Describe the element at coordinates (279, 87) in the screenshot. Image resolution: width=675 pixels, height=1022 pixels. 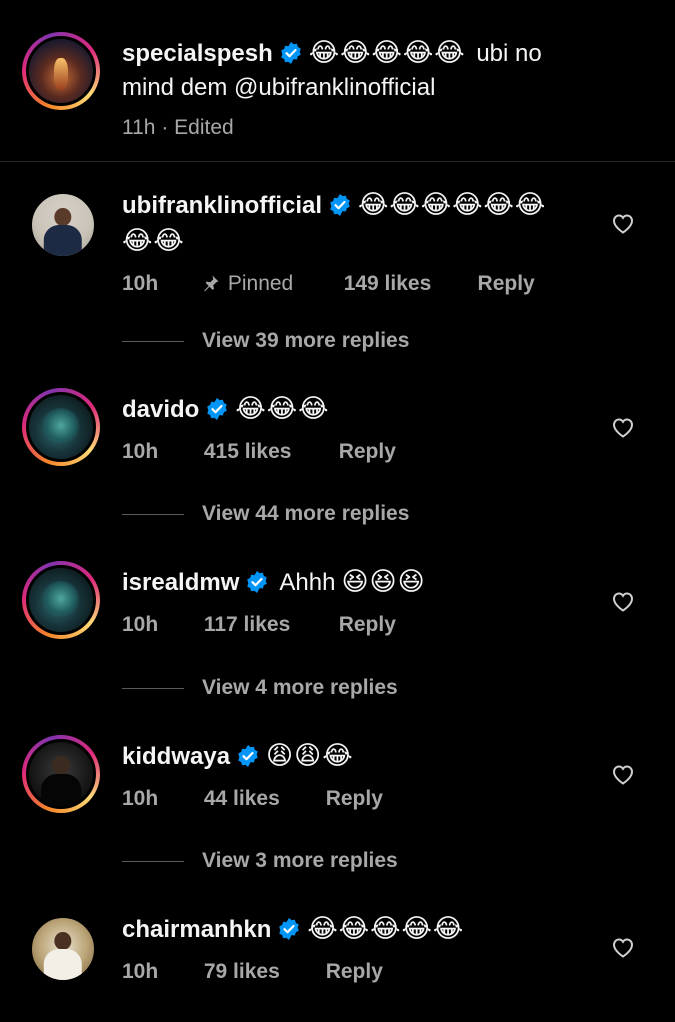
I see `caption-text-line2: mind dem @ubifranklinofficial` at that location.